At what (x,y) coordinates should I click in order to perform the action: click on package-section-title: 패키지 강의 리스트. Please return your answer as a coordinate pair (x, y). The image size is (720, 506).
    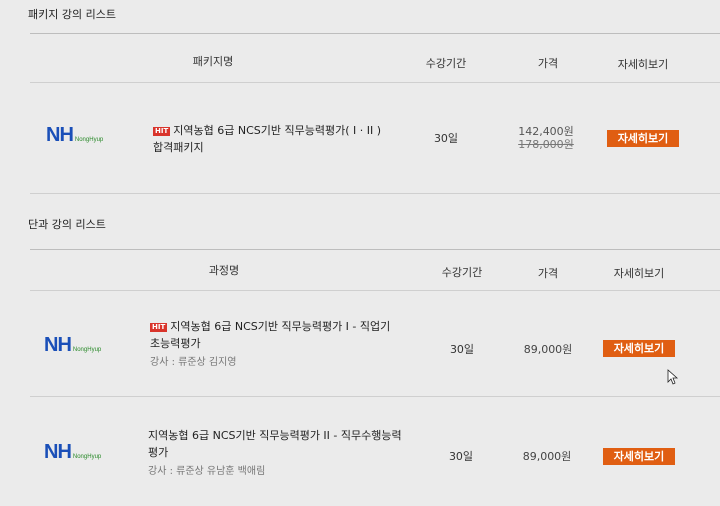
    Looking at the image, I should click on (72, 14).